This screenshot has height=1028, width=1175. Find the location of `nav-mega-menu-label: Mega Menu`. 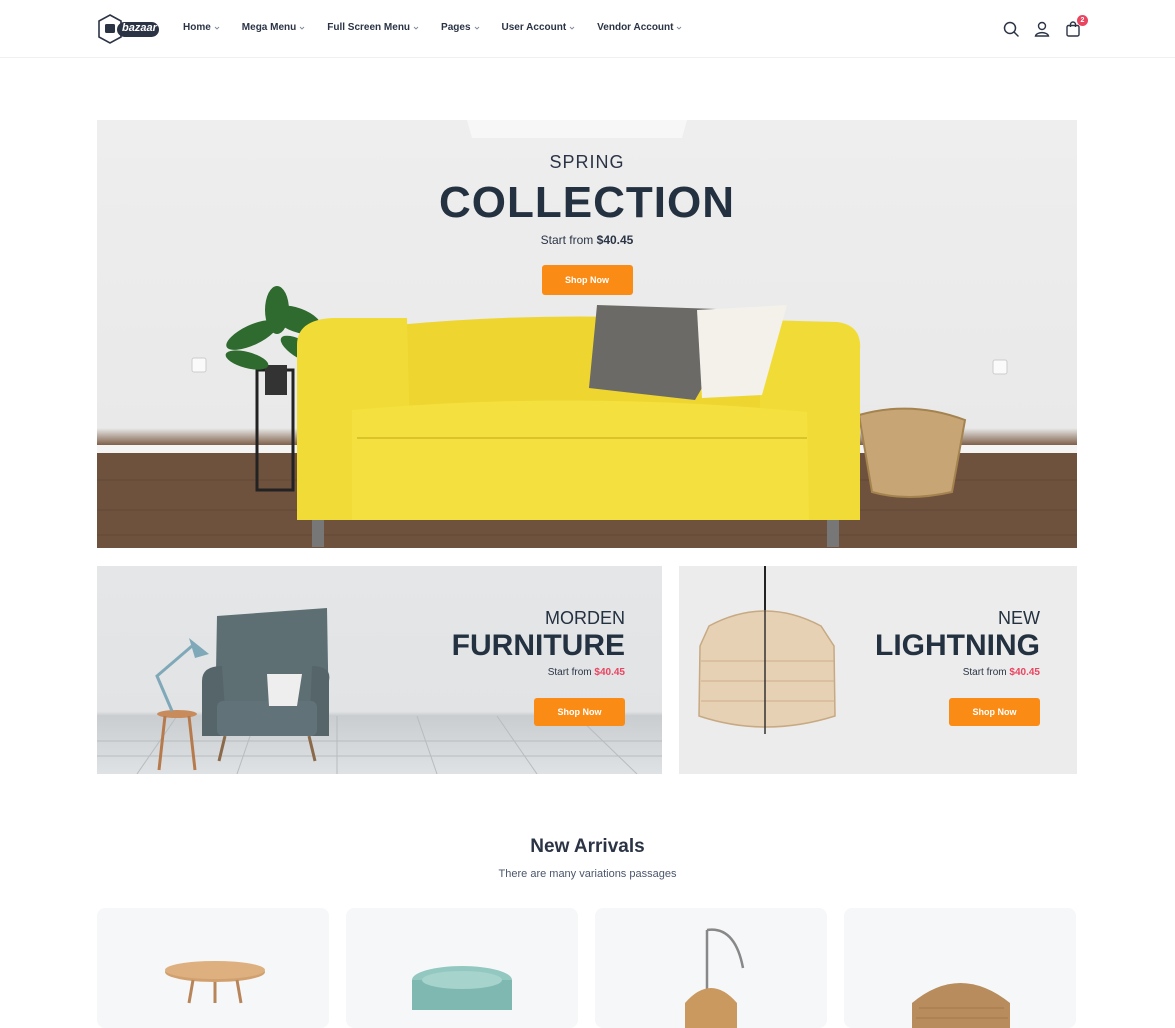

nav-mega-menu-label: Mega Menu is located at coordinates (269, 27).